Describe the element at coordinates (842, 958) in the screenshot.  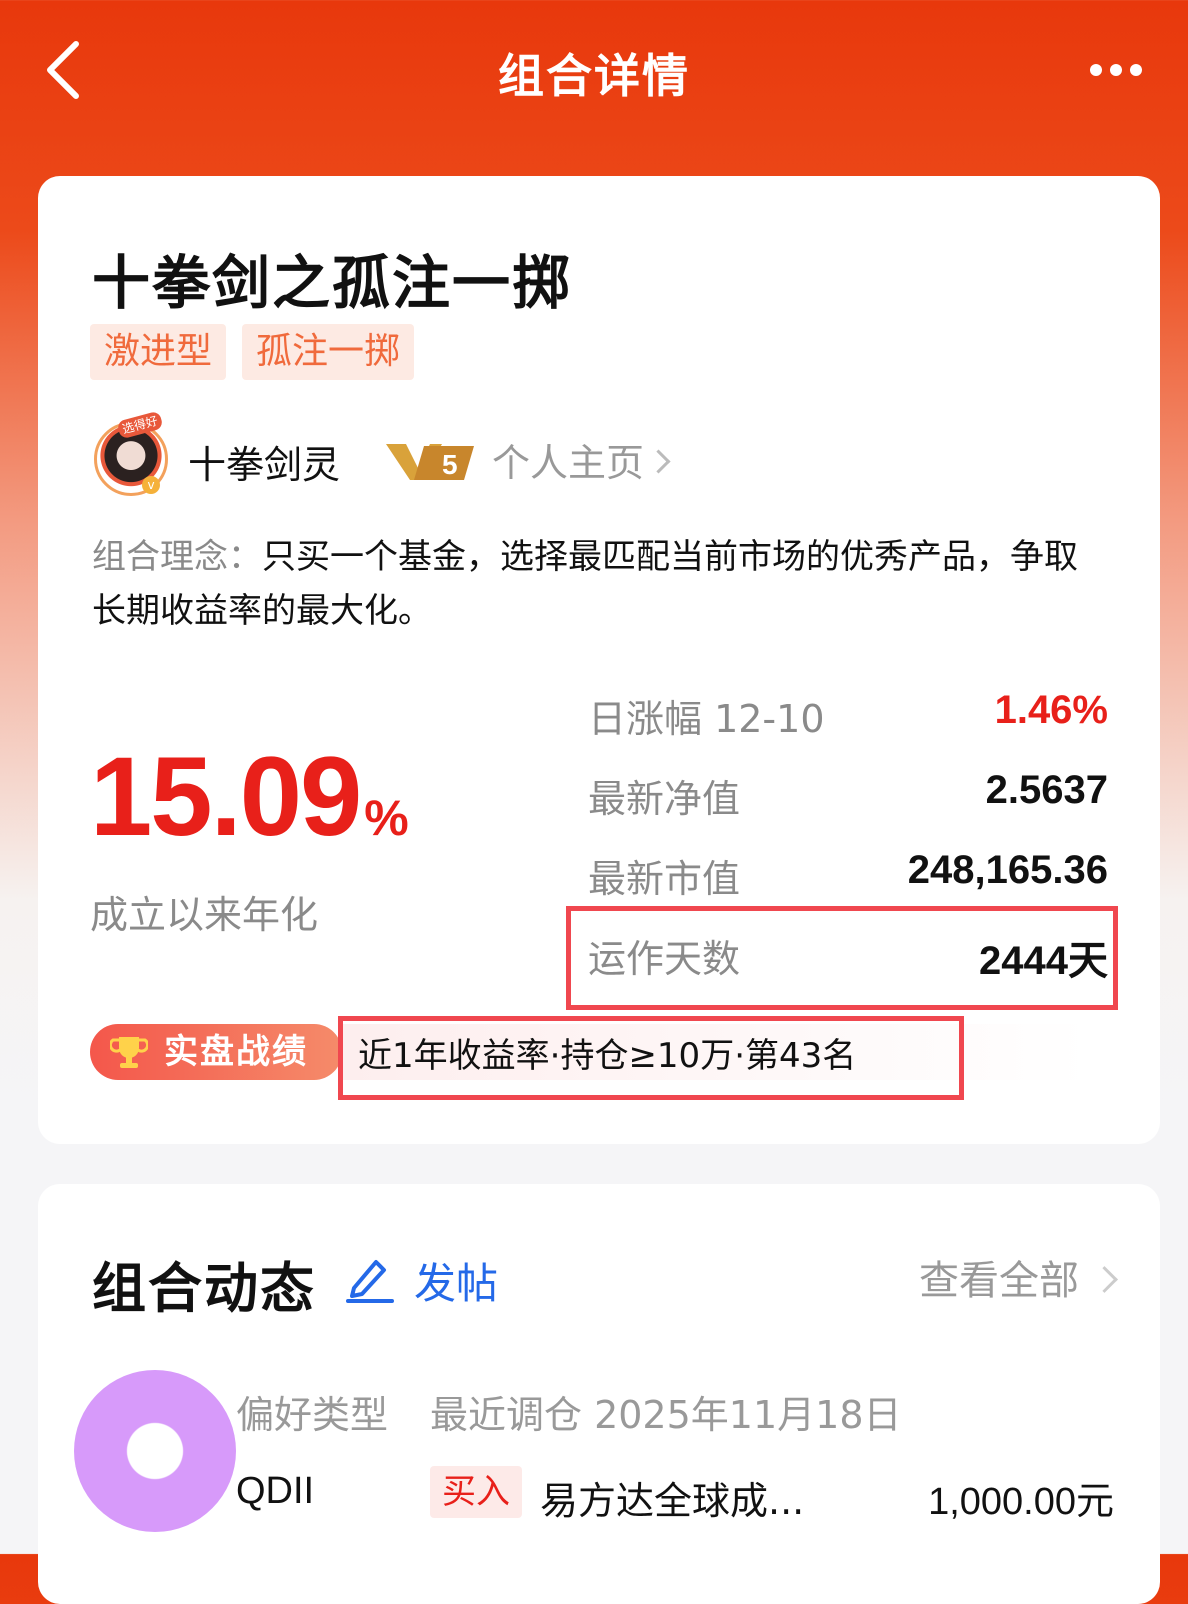
I see `highlight-box-running-days` at that location.